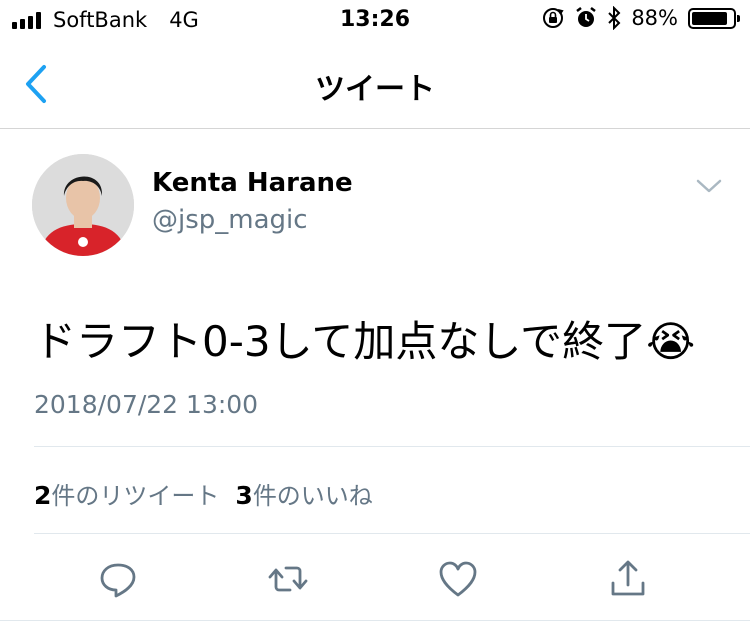  I want to click on avatar, so click(83, 205).